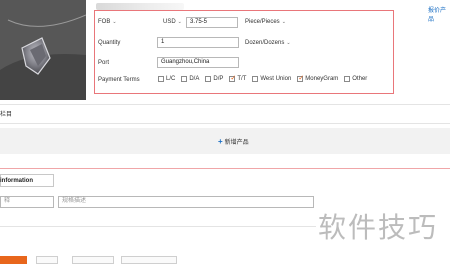 Image resolution: width=450 pixels, height=264 pixels. I want to click on payment-option-other: Other, so click(355, 79).